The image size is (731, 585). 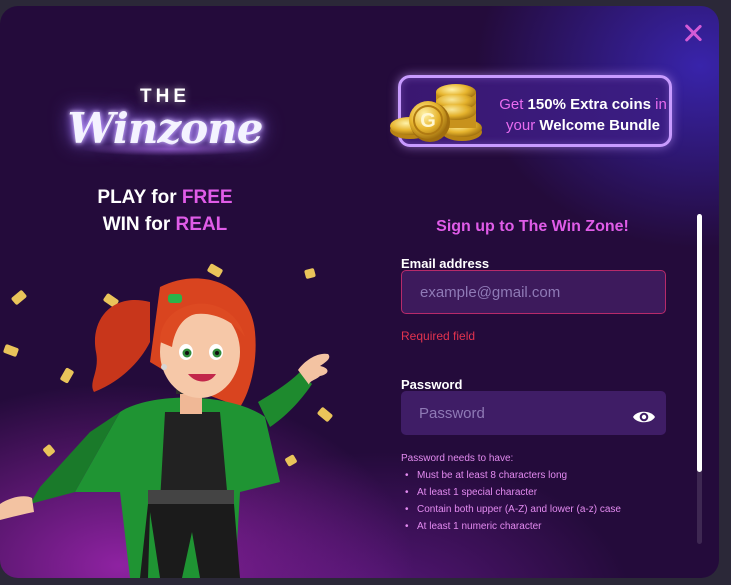 What do you see at coordinates (165, 127) in the screenshot?
I see `winzone-logo: THE Winzone` at bounding box center [165, 127].